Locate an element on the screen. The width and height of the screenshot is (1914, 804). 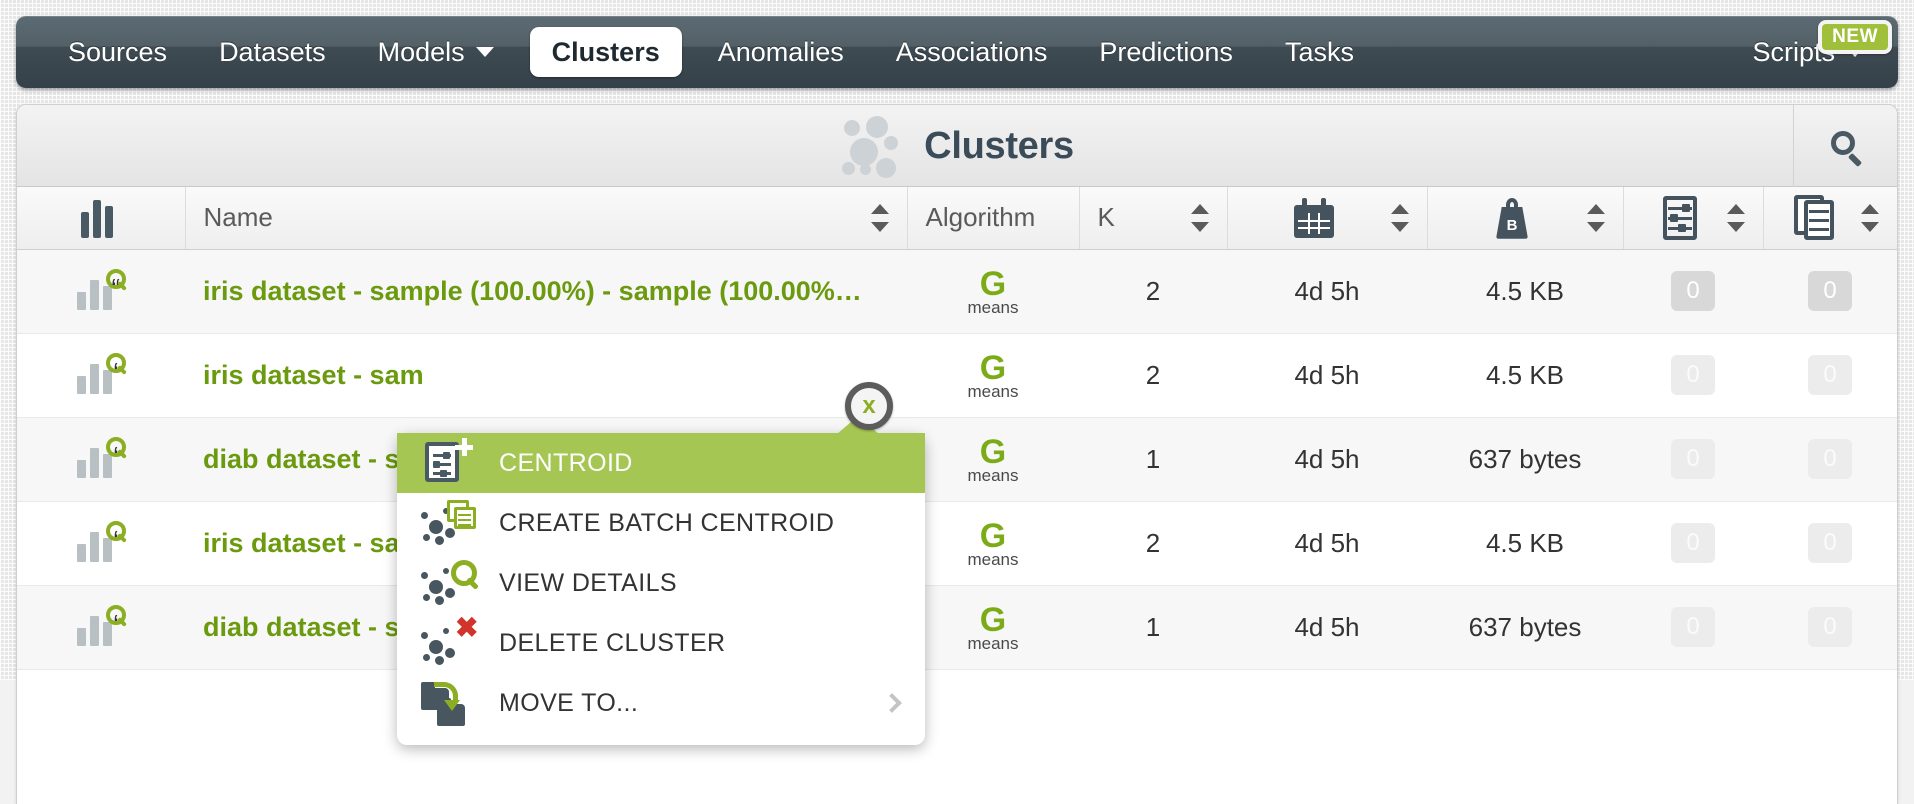
column-header-centroids is located at coordinates (1693, 218).